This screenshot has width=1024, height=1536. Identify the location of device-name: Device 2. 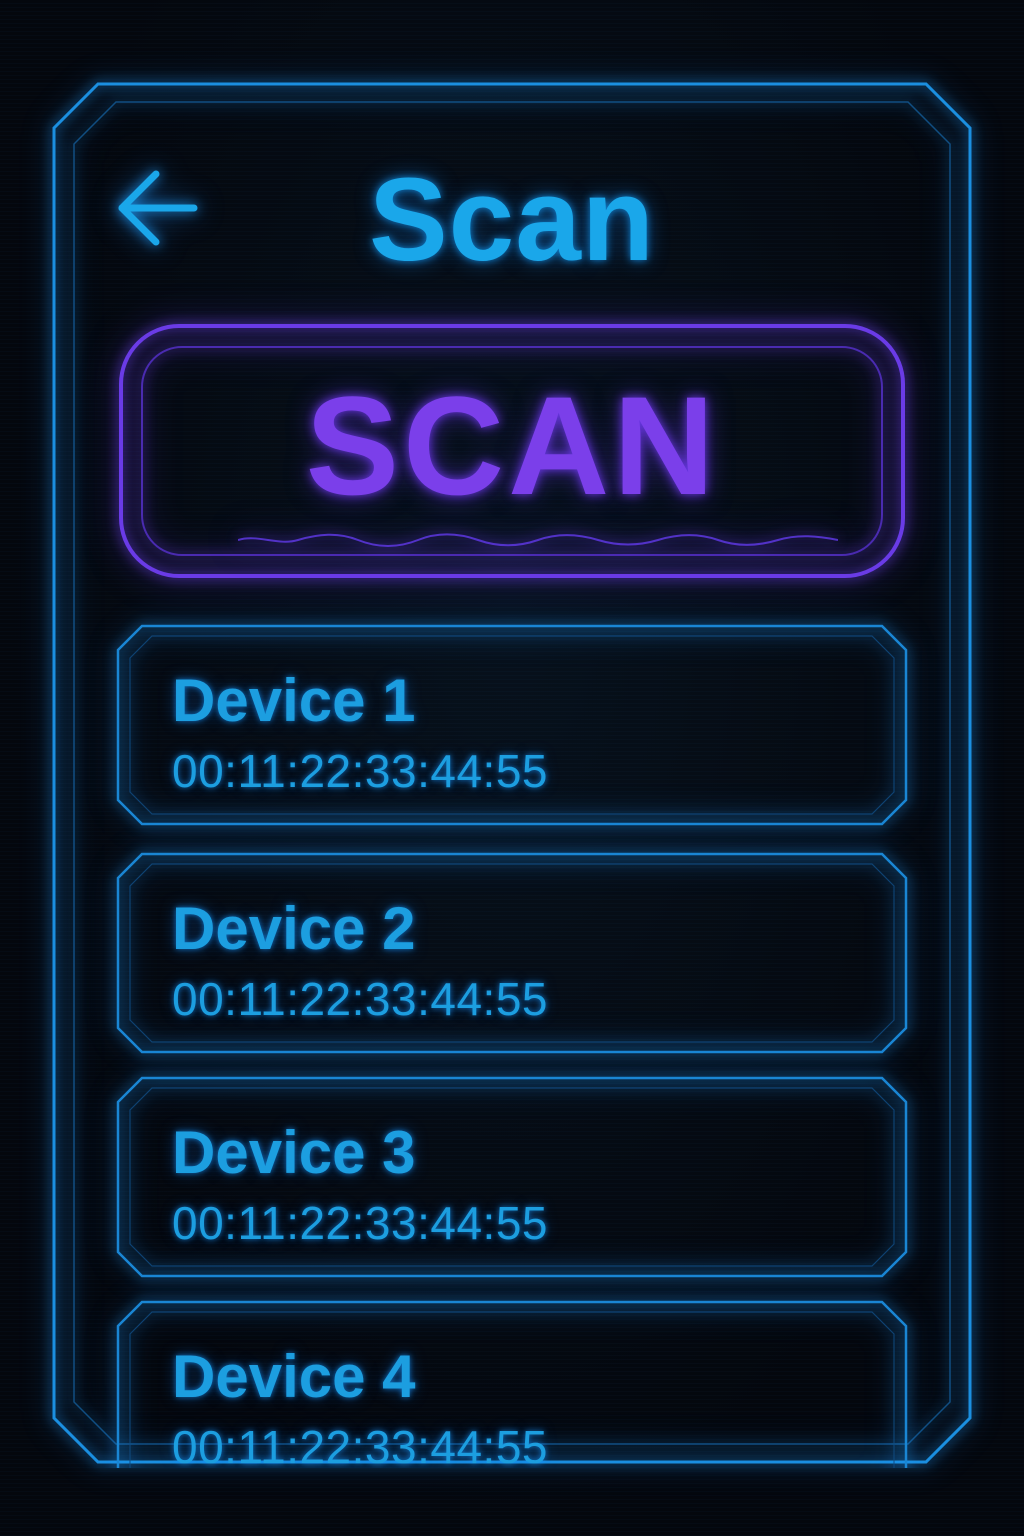
(294, 928).